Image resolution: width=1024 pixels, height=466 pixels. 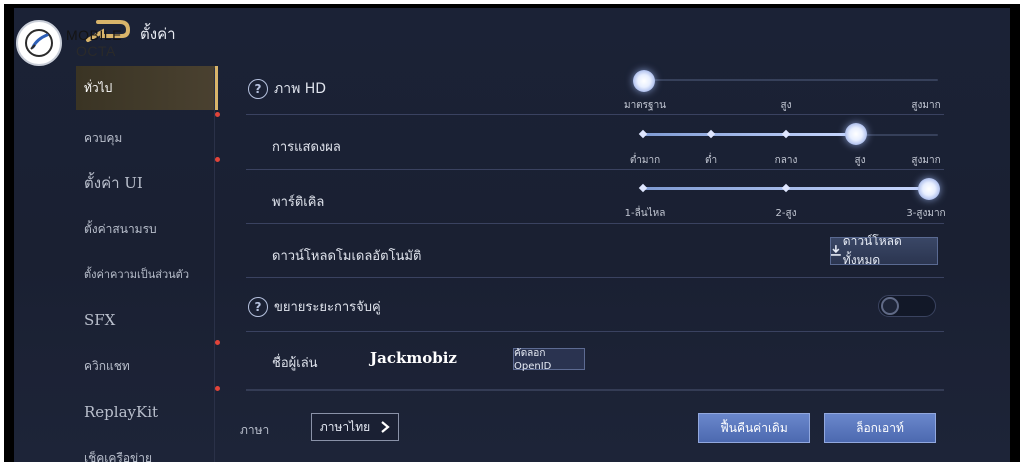 What do you see at coordinates (158, 34) in the screenshot?
I see `page-title: ตั้งค่า` at bounding box center [158, 34].